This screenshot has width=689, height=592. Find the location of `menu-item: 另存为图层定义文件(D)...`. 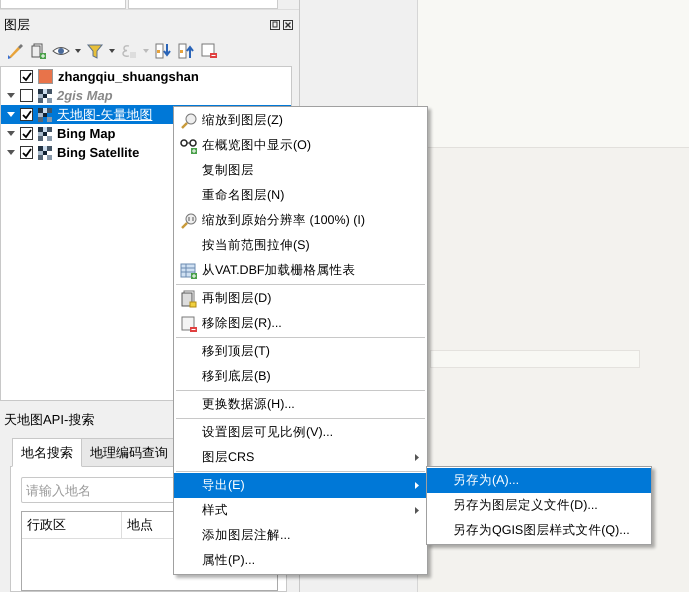

menu-item: 另存为图层定义文件(D)... is located at coordinates (539, 505).